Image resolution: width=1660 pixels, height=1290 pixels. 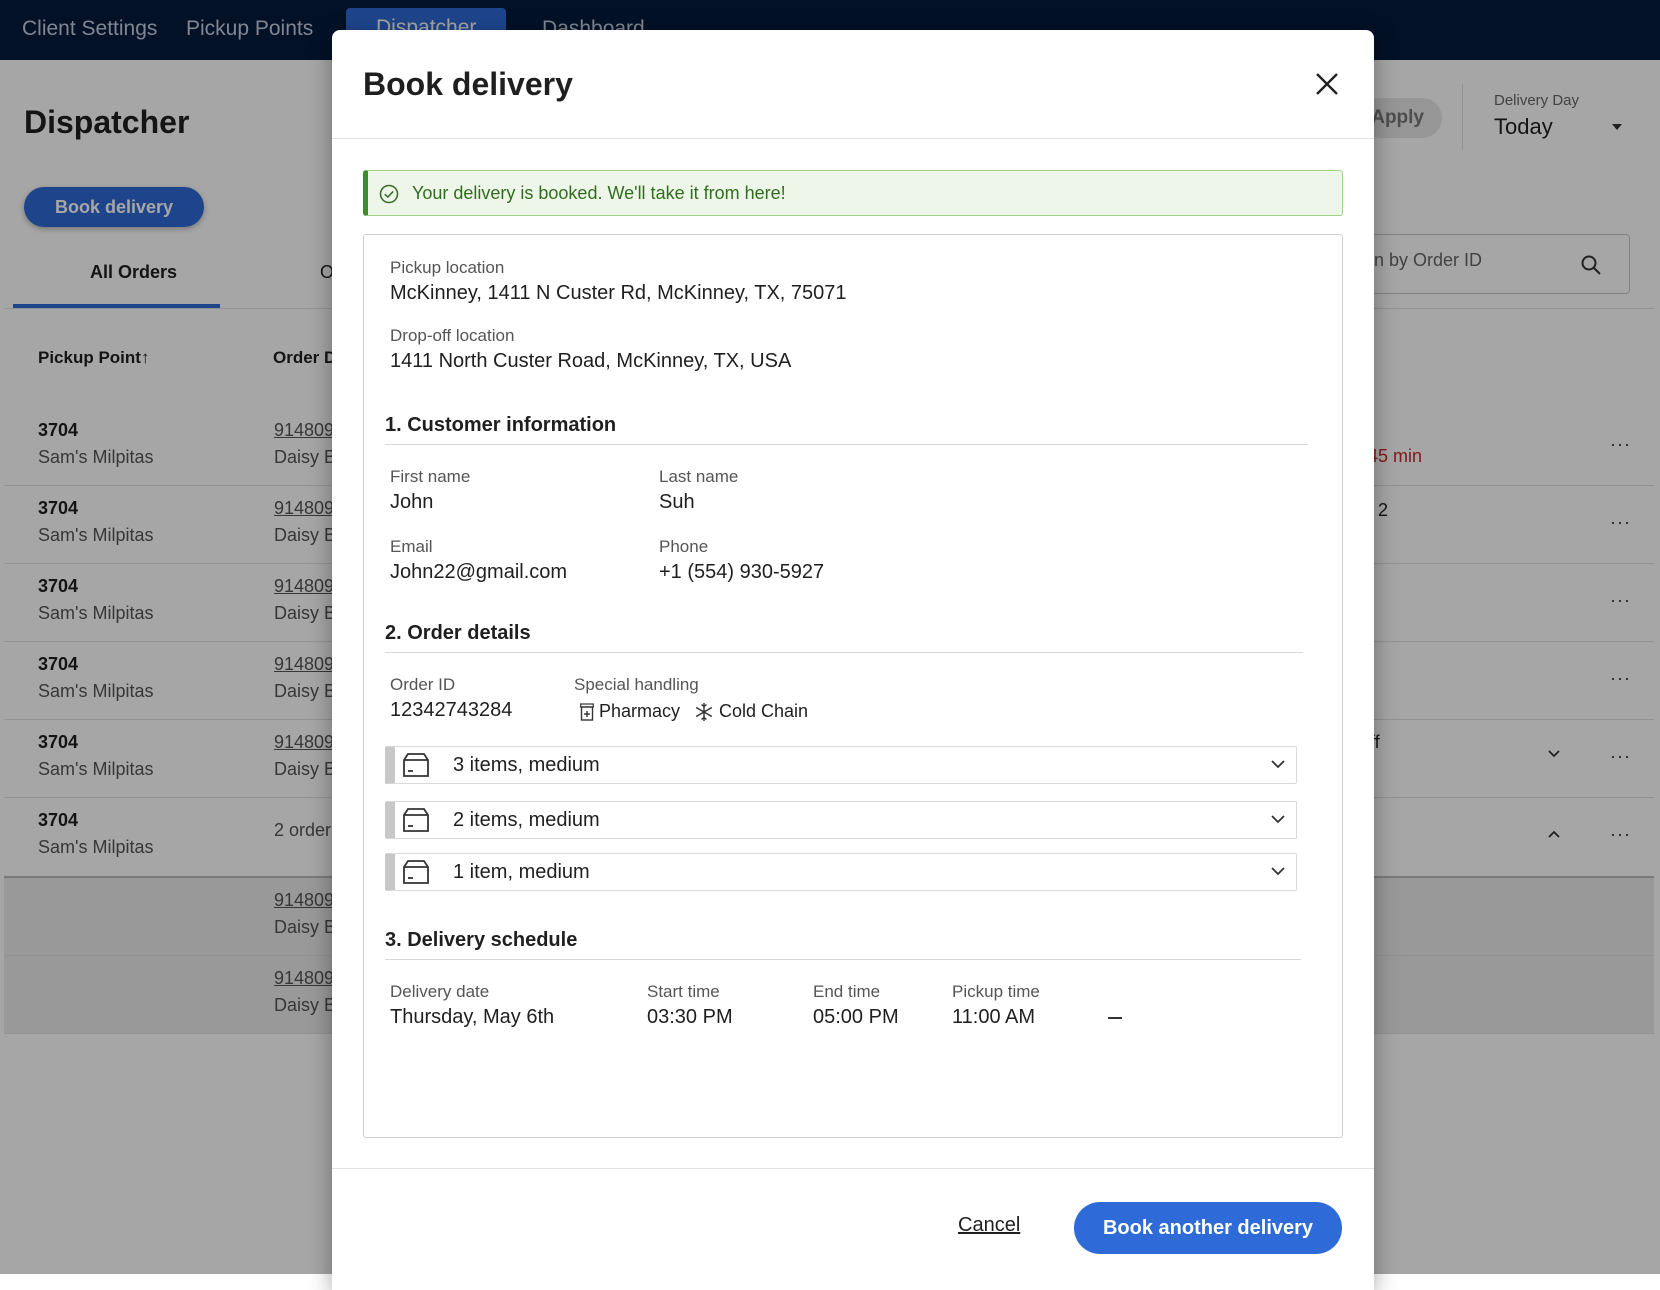 I want to click on modal-header-divider, so click(x=853, y=138).